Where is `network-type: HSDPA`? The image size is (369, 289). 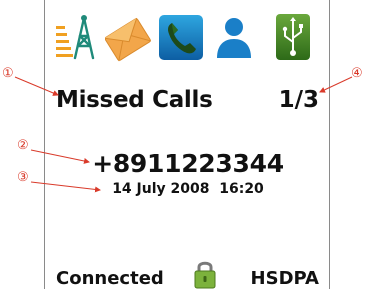
network-type: HSDPA is located at coordinates (284, 278).